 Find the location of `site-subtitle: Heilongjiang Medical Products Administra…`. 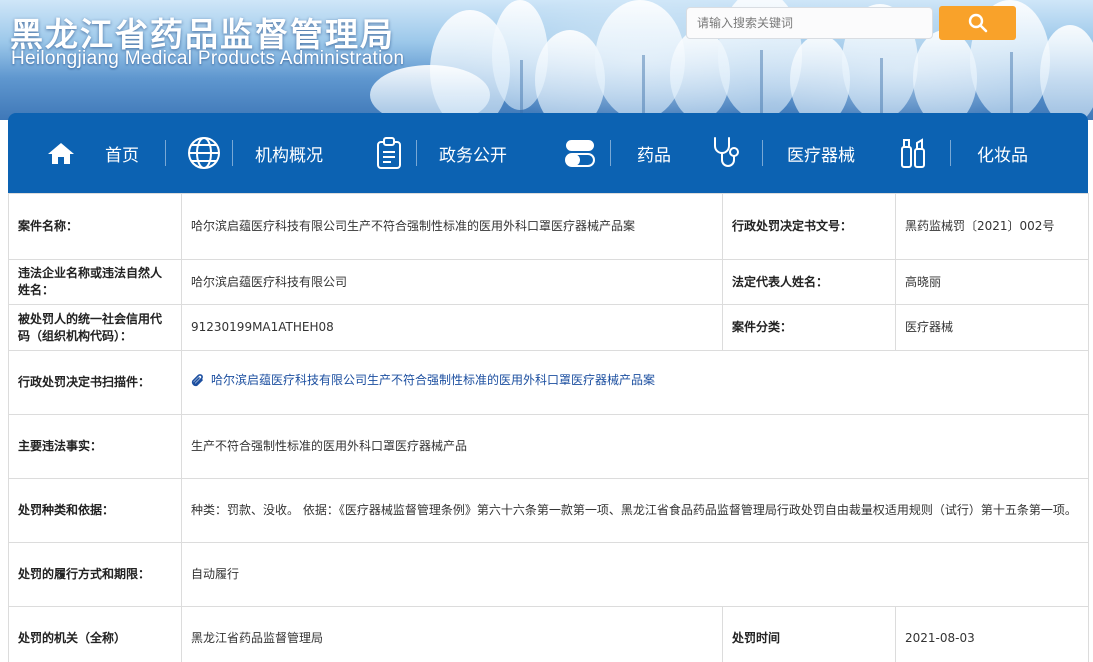

site-subtitle: Heilongjiang Medical Products Administra… is located at coordinates (208, 58).